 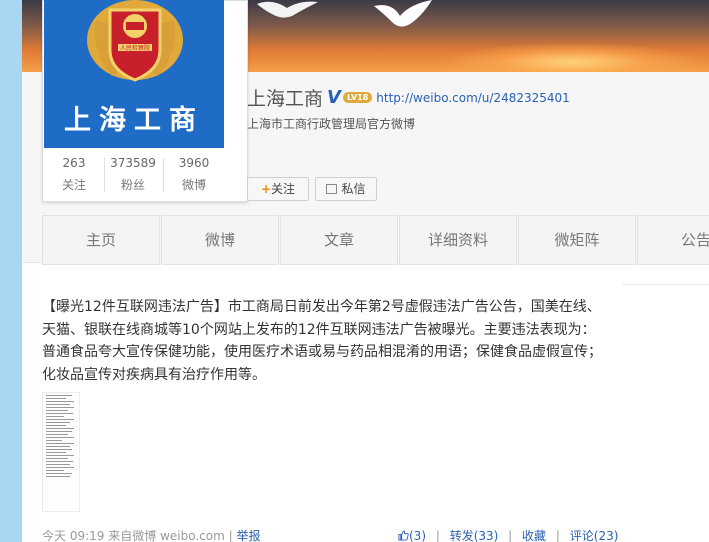 What do you see at coordinates (577, 240) in the screenshot?
I see `tab-matrix: 微矩阵` at bounding box center [577, 240].